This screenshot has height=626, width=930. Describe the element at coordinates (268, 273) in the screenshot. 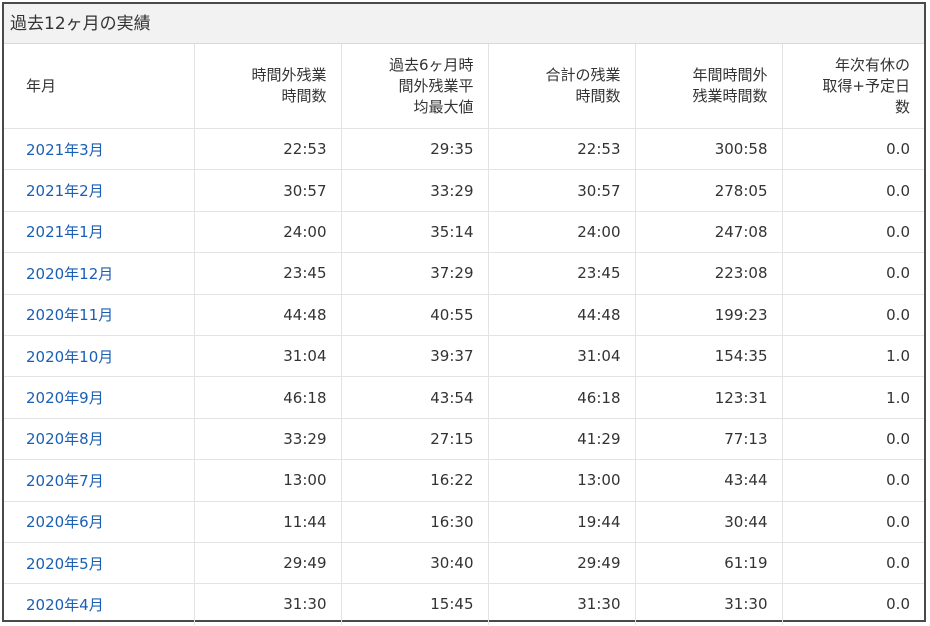

I see `cell-overtime: 23:45` at that location.